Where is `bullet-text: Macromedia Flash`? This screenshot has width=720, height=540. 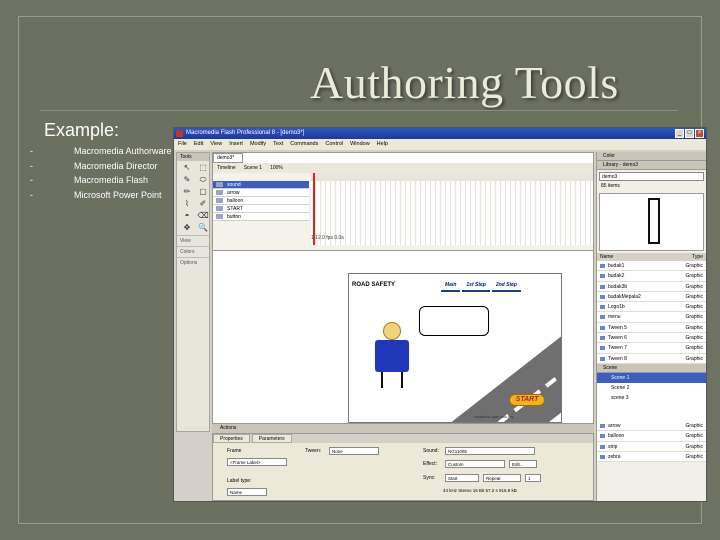
bullet-text: Macromedia Flash is located at coordinates (111, 180).